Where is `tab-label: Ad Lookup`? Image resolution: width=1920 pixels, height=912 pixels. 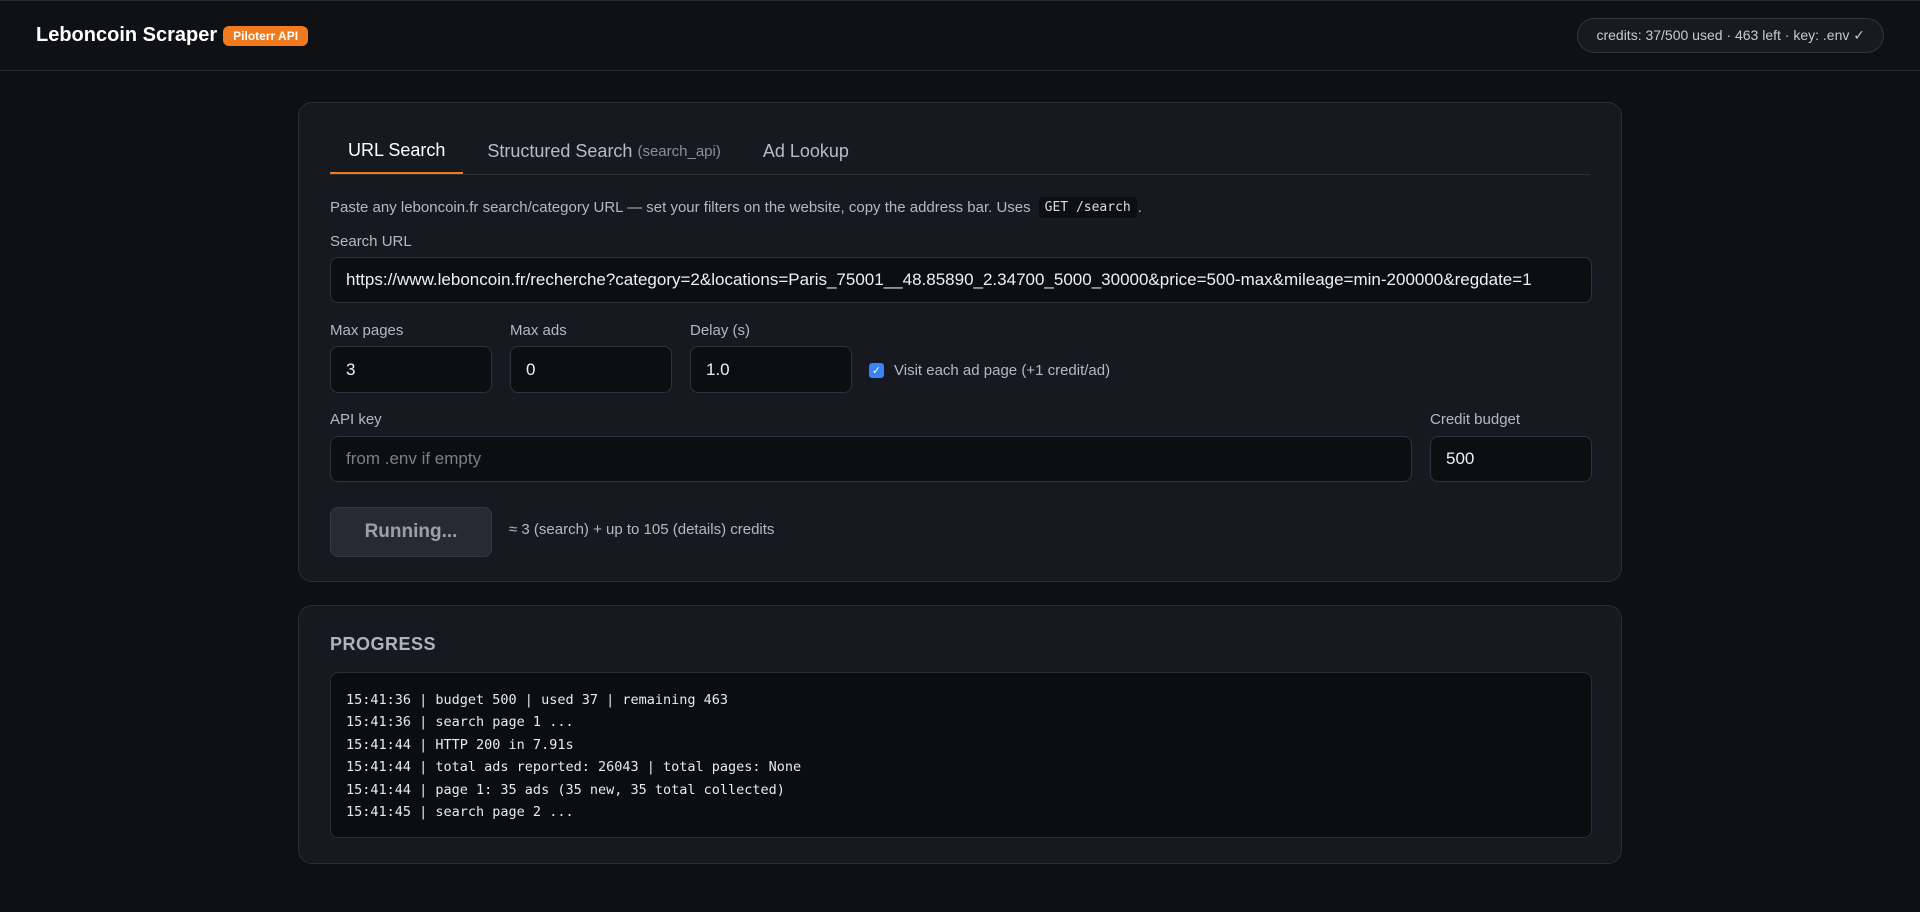 tab-label: Ad Lookup is located at coordinates (805, 151).